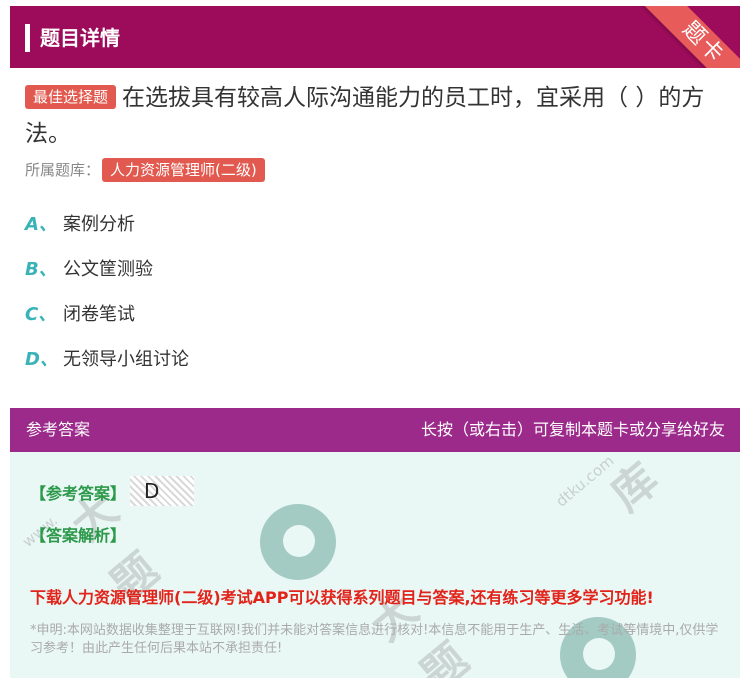 This screenshot has height=678, width=750. Describe the element at coordinates (41, 224) in the screenshot. I see `option-letter: A、` at that location.